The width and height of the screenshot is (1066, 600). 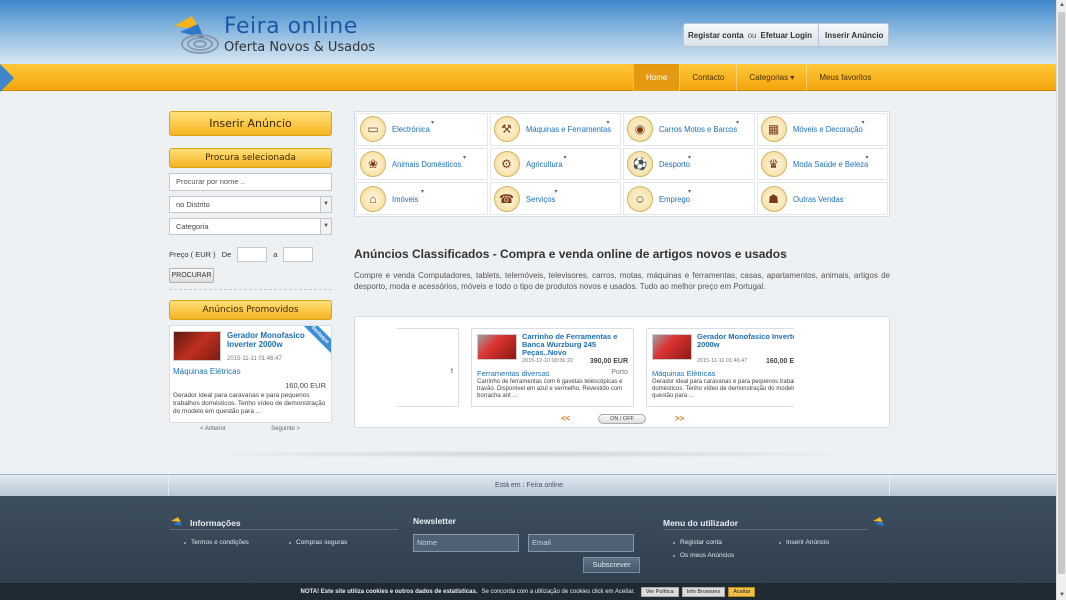 I want to click on category-electronics: ▭ Electrónica ▾, so click(x=422, y=129).